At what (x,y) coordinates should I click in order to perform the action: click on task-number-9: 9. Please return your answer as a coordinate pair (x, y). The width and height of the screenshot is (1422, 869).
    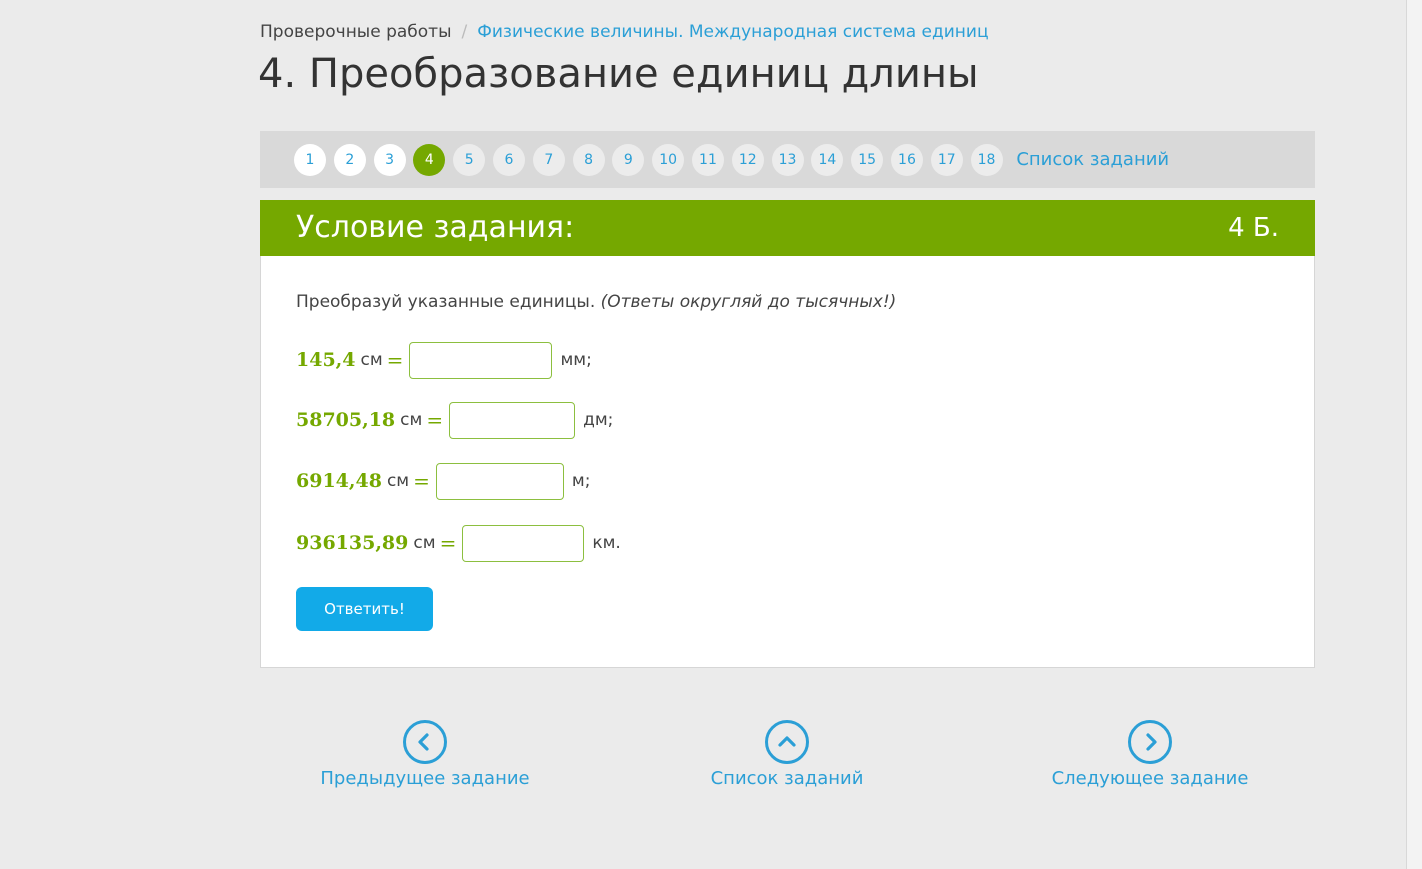
    Looking at the image, I should click on (628, 159).